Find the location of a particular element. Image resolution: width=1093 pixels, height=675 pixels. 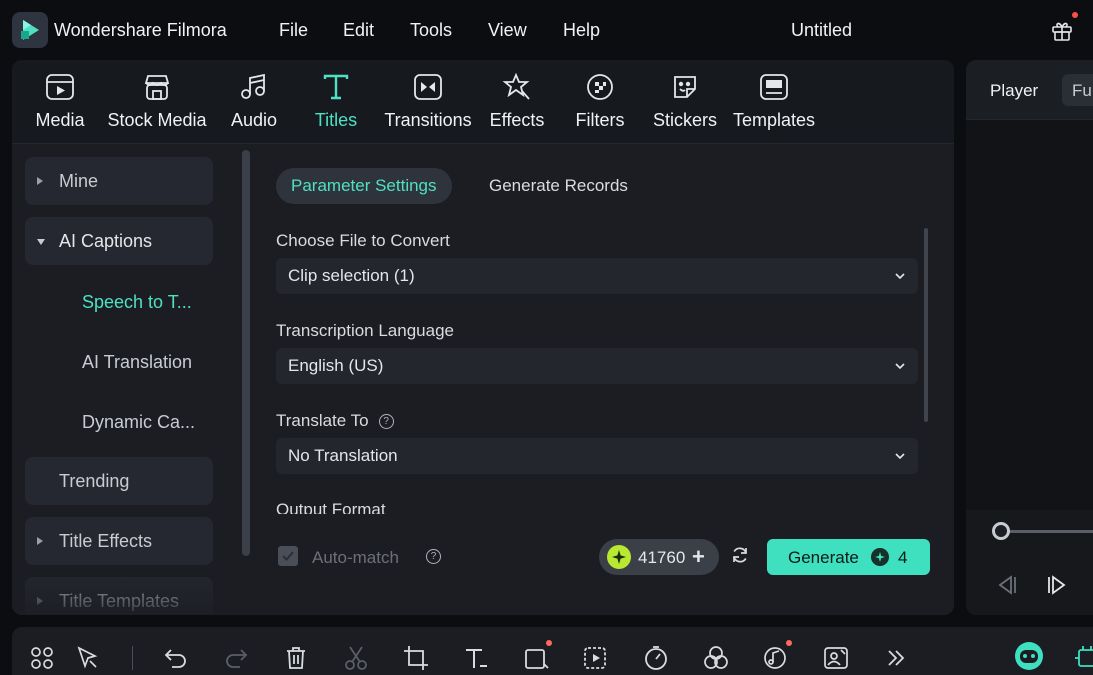

undo-icon is located at coordinates (176, 658).